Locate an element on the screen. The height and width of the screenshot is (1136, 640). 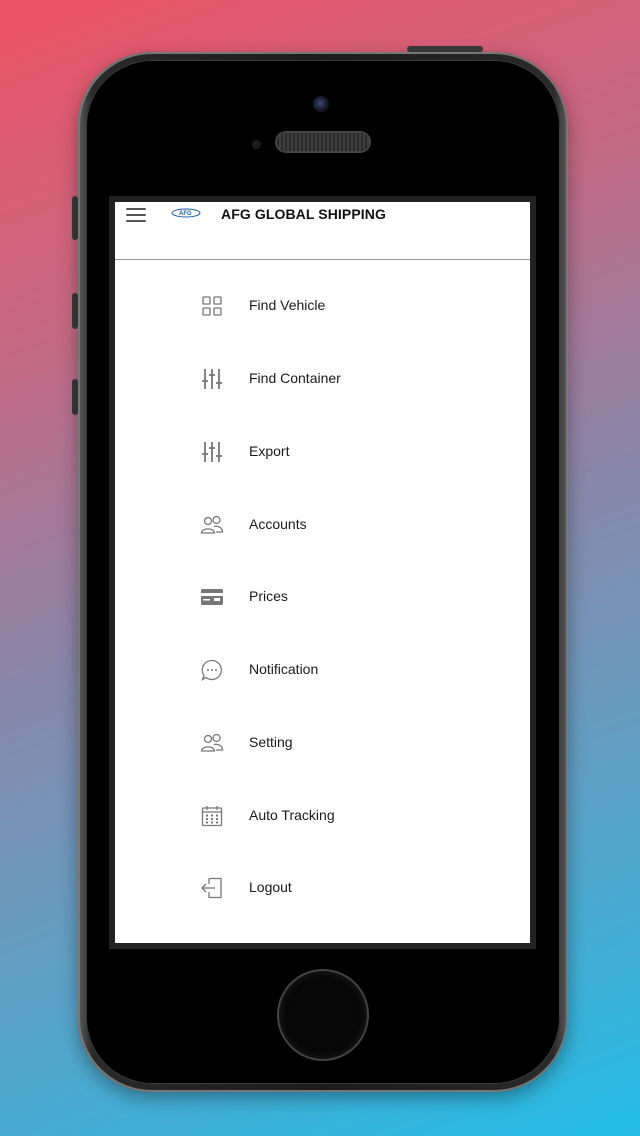
menu-item-setting: Setting is located at coordinates (322, 743).